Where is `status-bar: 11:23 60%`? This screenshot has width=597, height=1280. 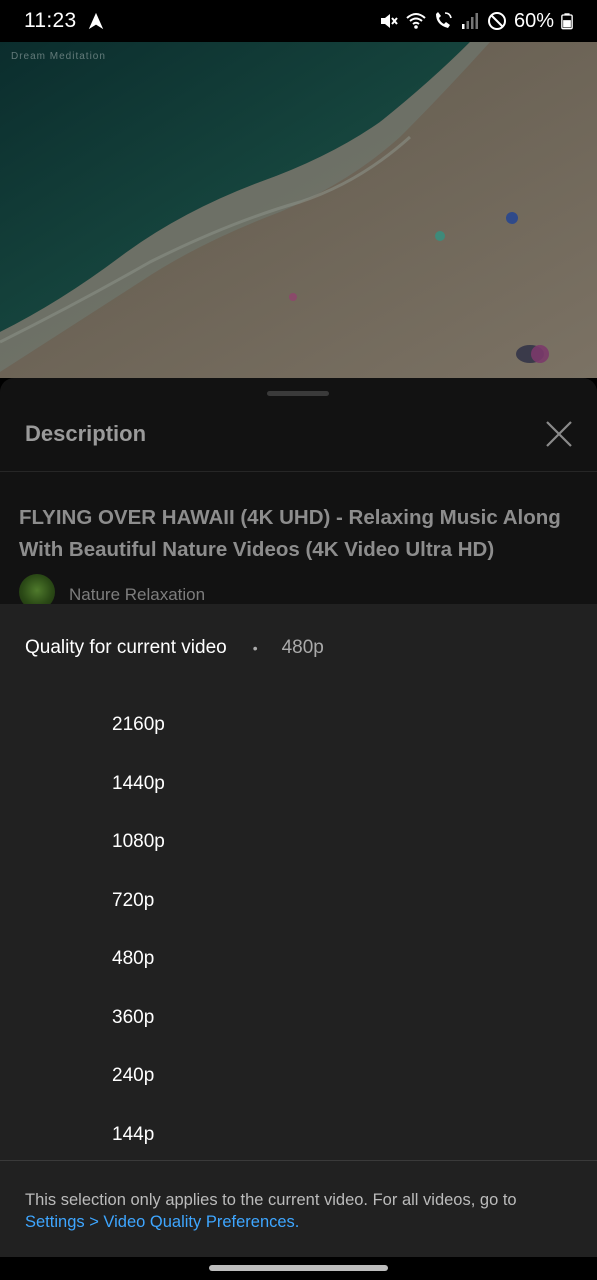 status-bar: 11:23 60% is located at coordinates (298, 21).